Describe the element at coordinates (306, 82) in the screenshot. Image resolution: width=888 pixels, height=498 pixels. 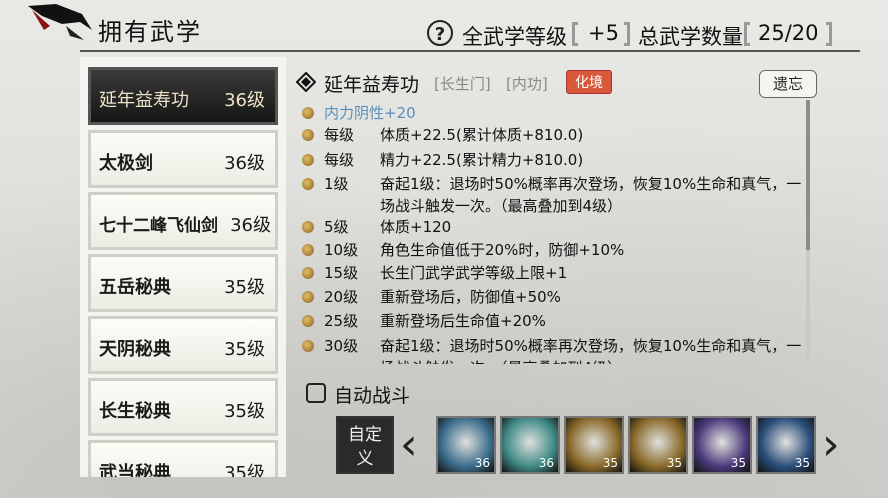
I see `diamond-icon` at that location.